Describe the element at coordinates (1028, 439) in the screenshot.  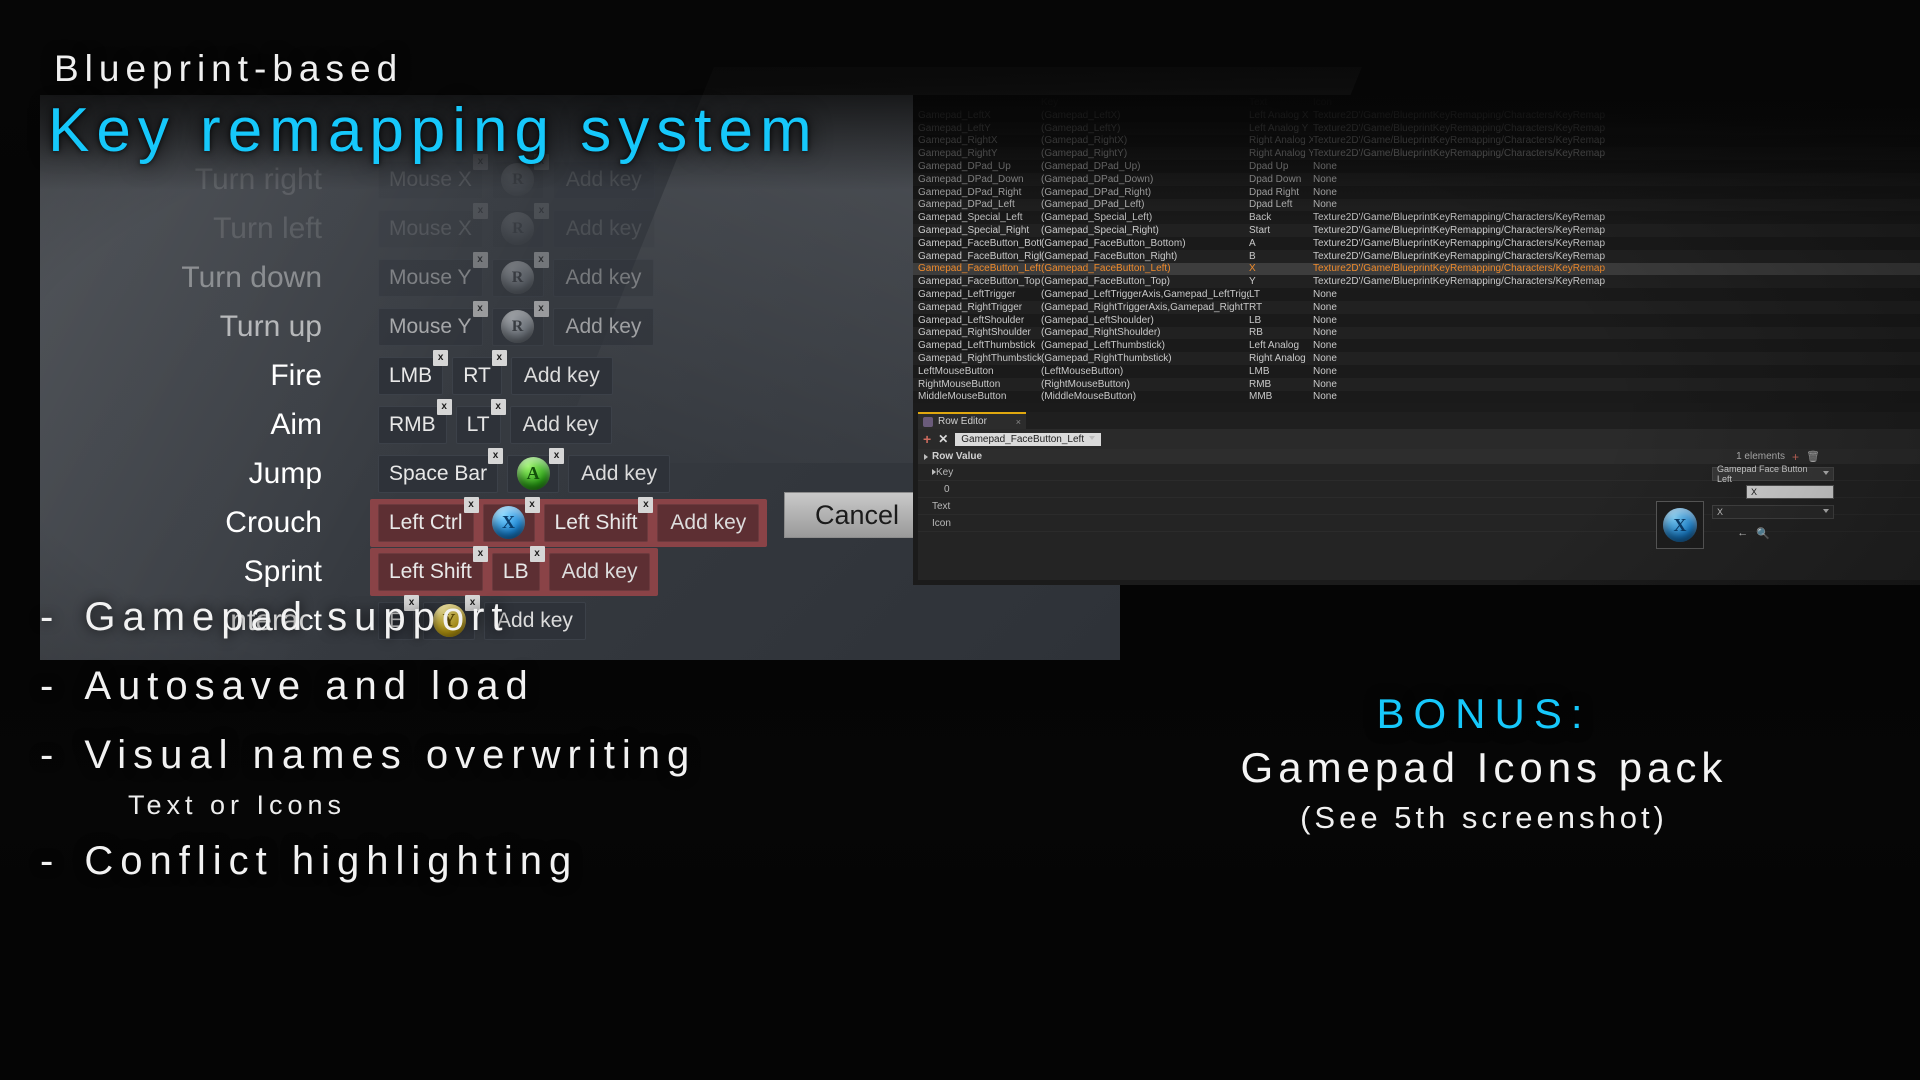
I see `row-select-dropdown: Gamepad_FaceButton_Left` at that location.